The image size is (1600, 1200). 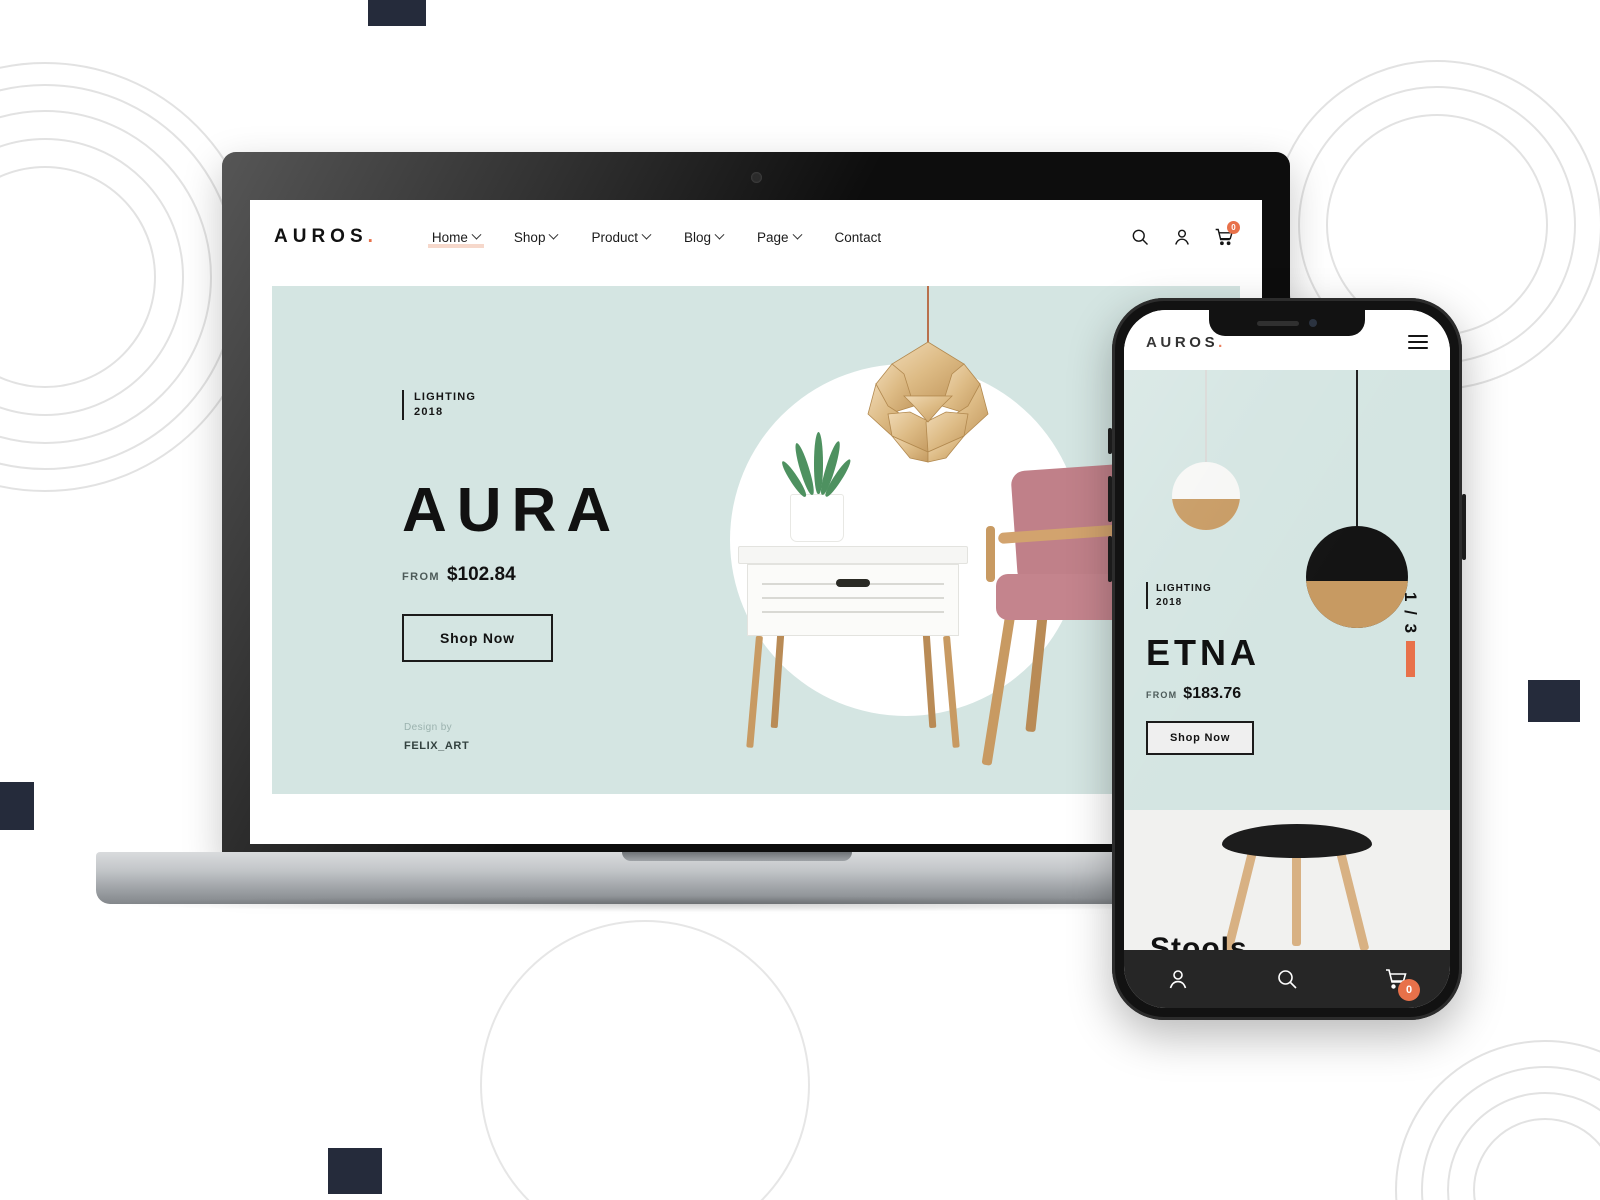 I want to click on tab-cart: 0, so click(x=1395, y=984).